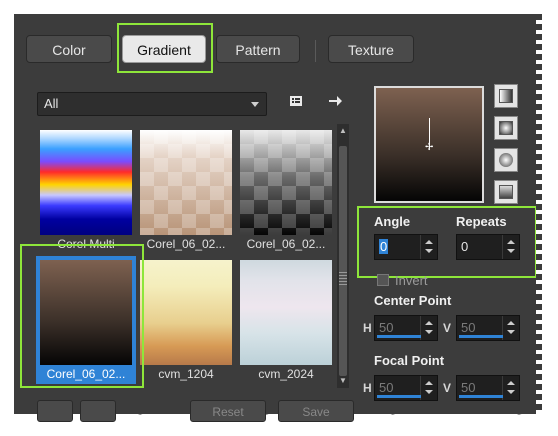 The image size is (558, 436). Describe the element at coordinates (488, 388) in the screenshot. I see `focal-v-field: 50` at that location.